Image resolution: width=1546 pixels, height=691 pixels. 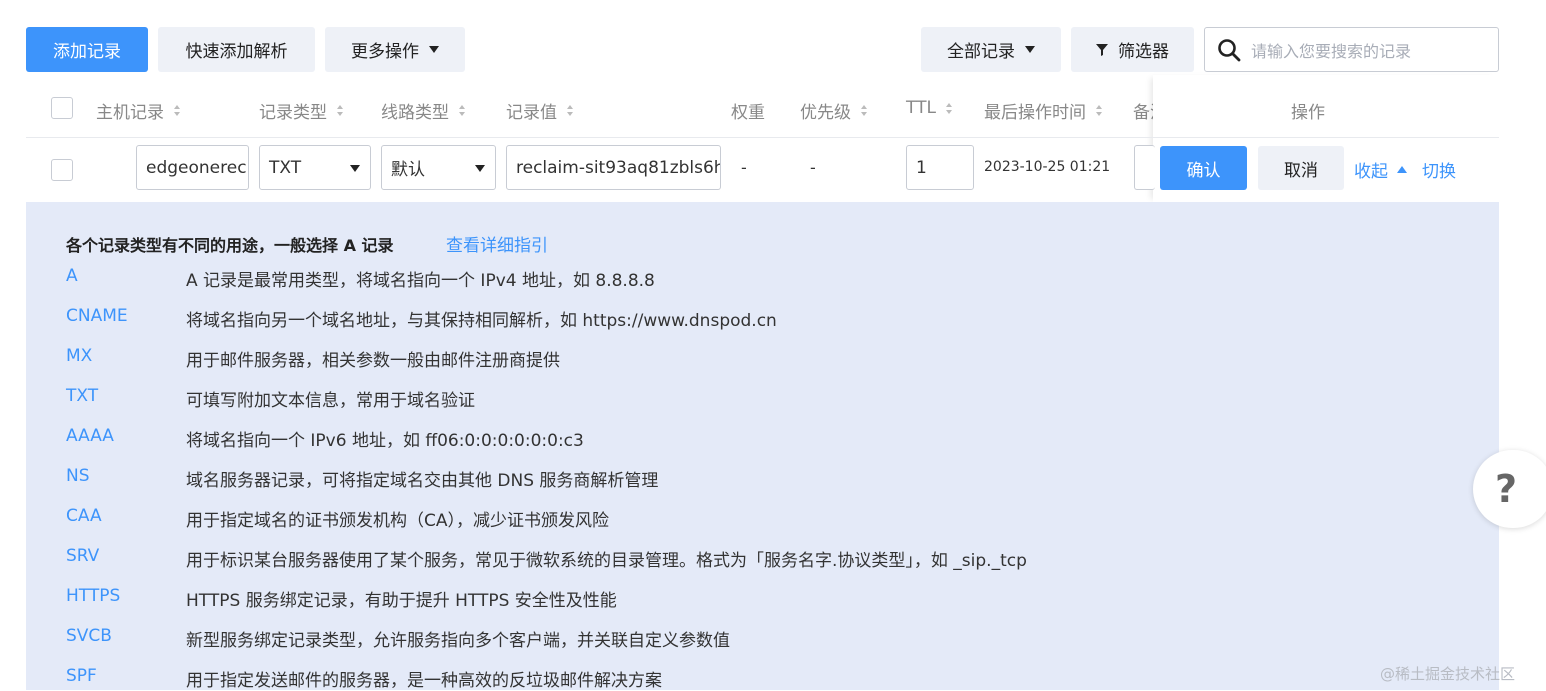 I want to click on guide-item-type: CAA, so click(x=84, y=516).